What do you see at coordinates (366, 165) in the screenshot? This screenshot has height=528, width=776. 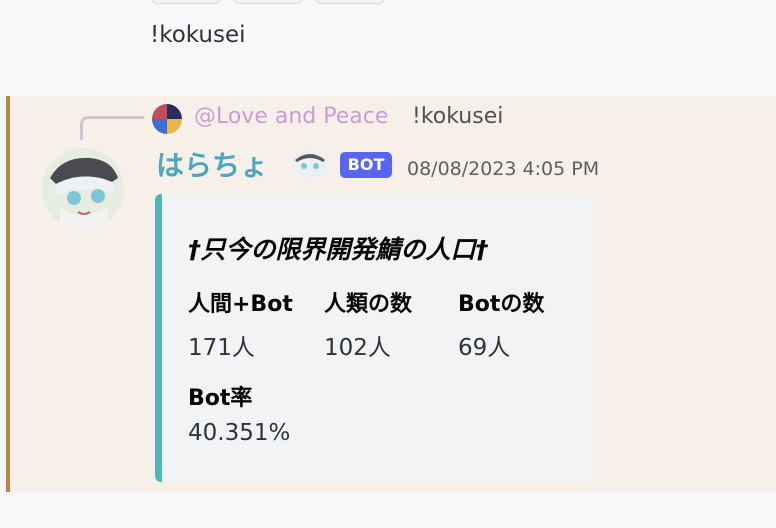 I see `bot-tag: BOT` at bounding box center [366, 165].